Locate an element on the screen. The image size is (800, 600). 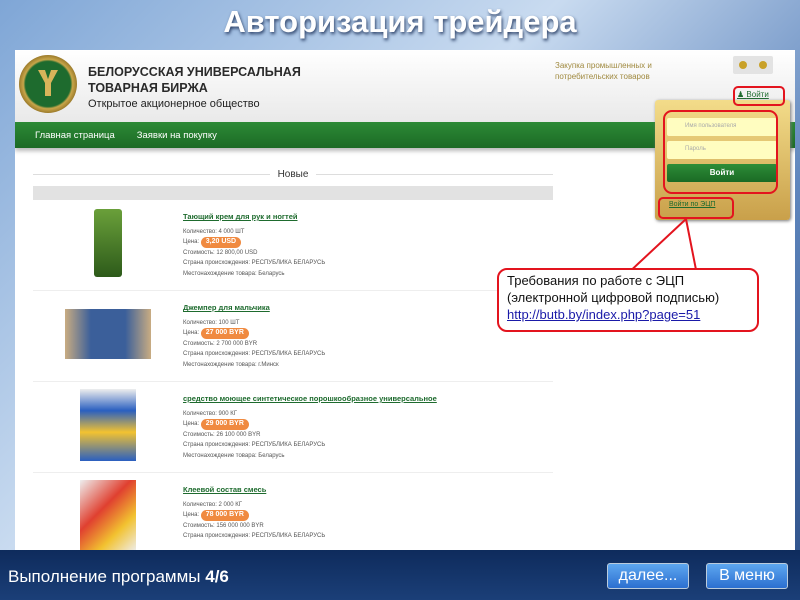
menu-button: В меню is located at coordinates (747, 576).